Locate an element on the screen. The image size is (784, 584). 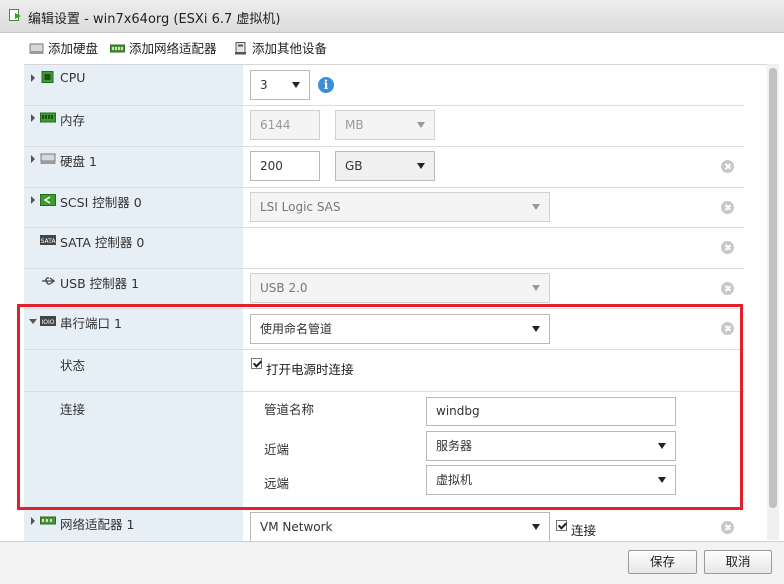
usb-type-select: USB 2.0 is located at coordinates (400, 288).